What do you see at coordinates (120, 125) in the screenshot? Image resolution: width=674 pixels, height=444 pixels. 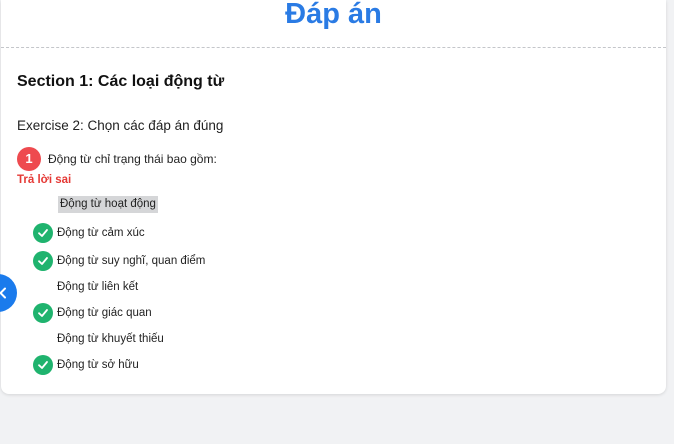 I see `exercise-title: Exercise 2: Chọn các đáp án đúng` at bounding box center [120, 125].